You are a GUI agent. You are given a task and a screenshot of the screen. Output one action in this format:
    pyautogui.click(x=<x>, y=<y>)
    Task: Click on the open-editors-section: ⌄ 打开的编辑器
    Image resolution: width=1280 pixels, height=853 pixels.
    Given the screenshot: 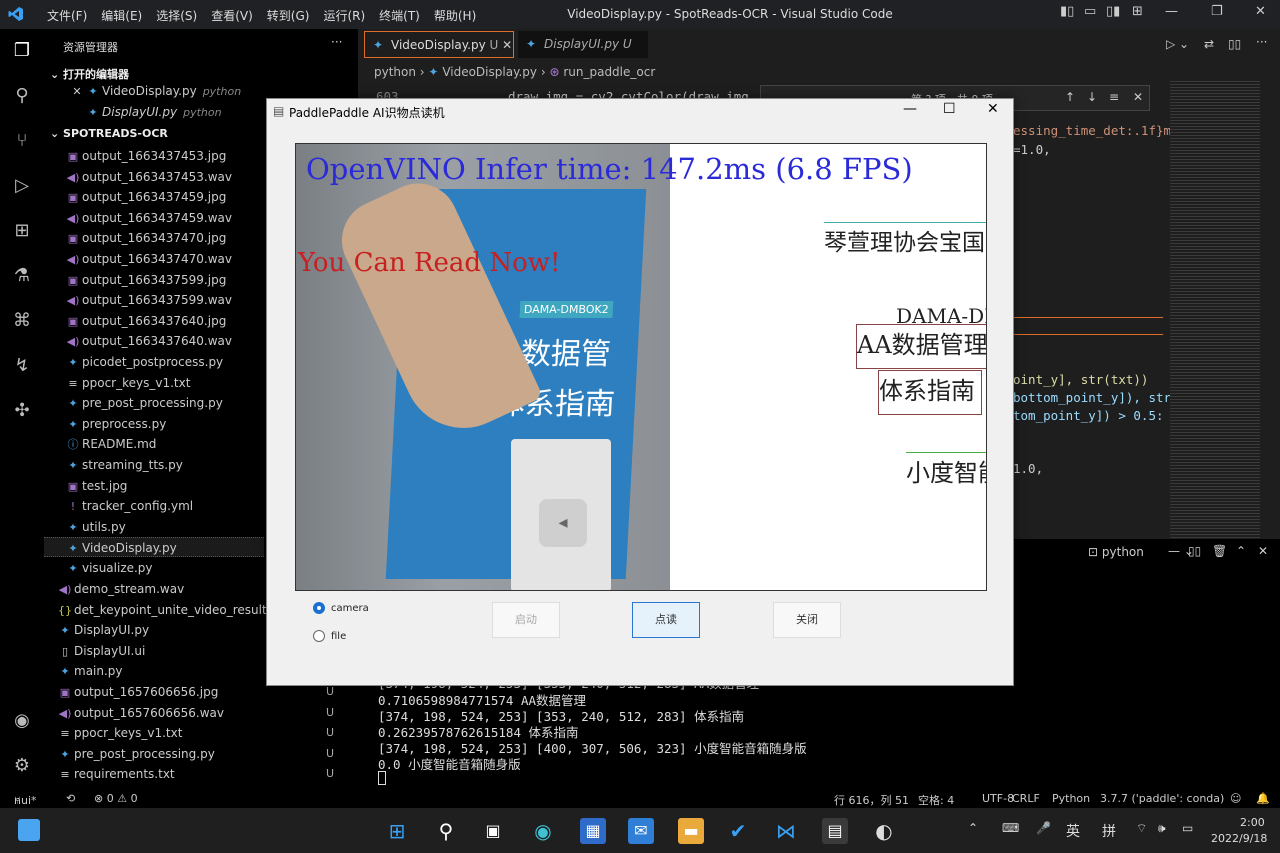 What is the action you would take?
    pyautogui.click(x=89, y=74)
    